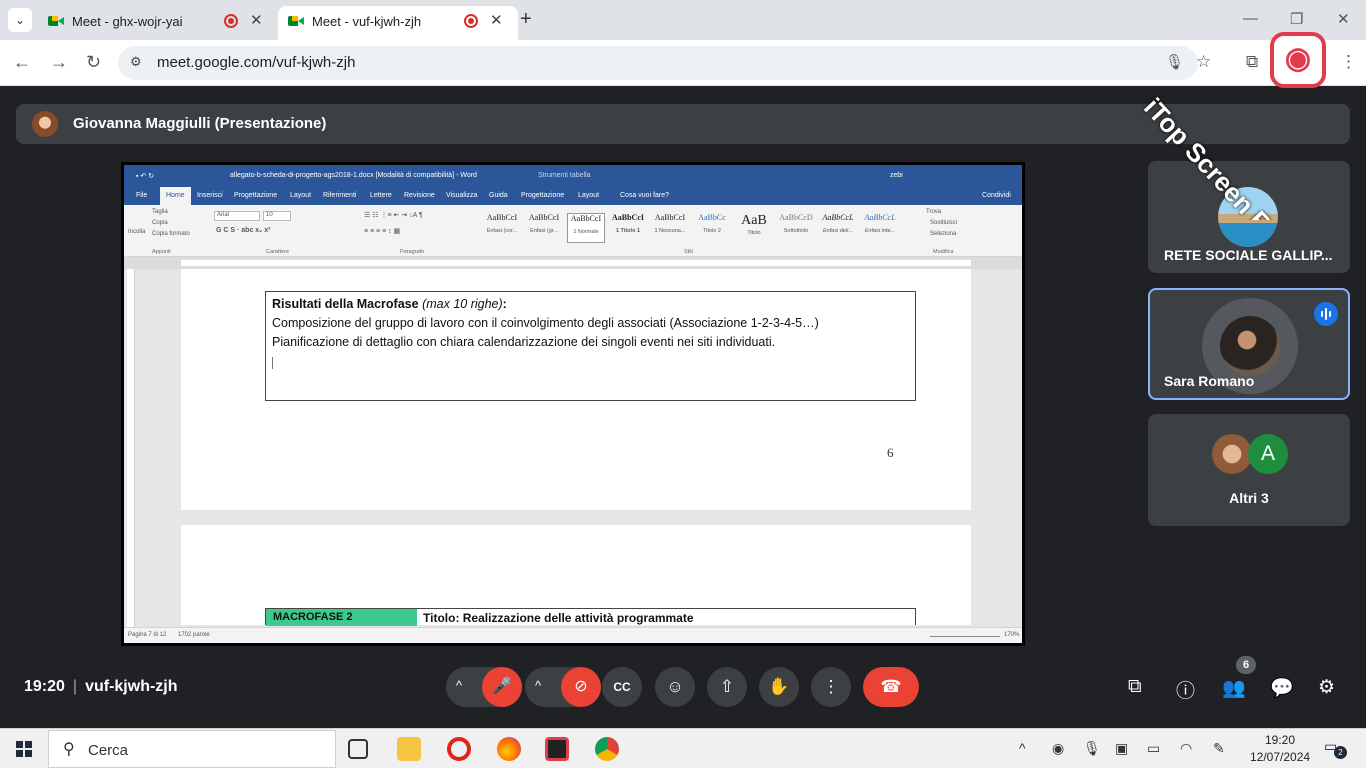 This screenshot has height=768, width=1366. I want to click on address-bar: ⚙ meet.google.com/vuf-kjwh-zjh 🎙, so click(658, 63).